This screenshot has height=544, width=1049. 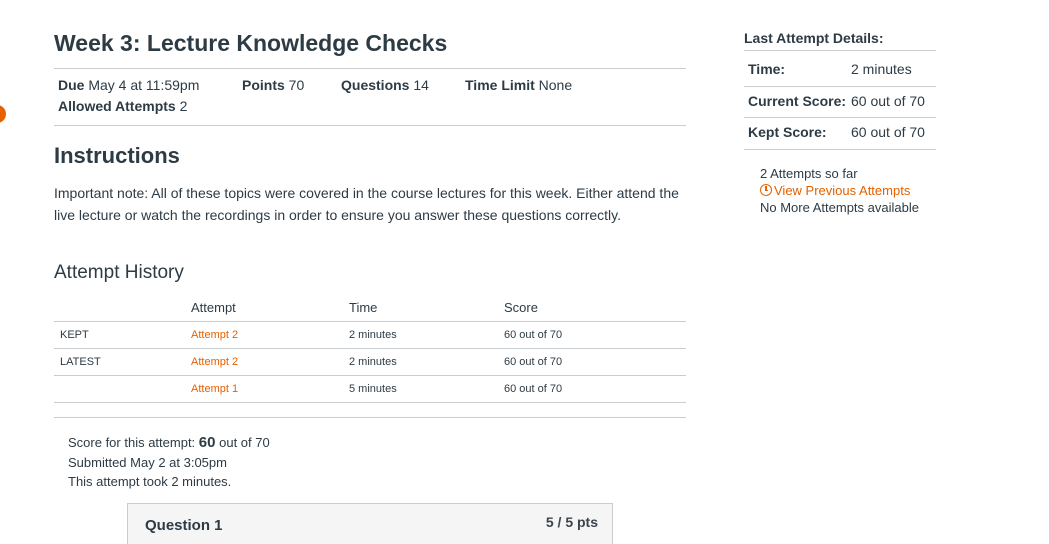 I want to click on time-label-text: Time:, so click(x=767, y=69).